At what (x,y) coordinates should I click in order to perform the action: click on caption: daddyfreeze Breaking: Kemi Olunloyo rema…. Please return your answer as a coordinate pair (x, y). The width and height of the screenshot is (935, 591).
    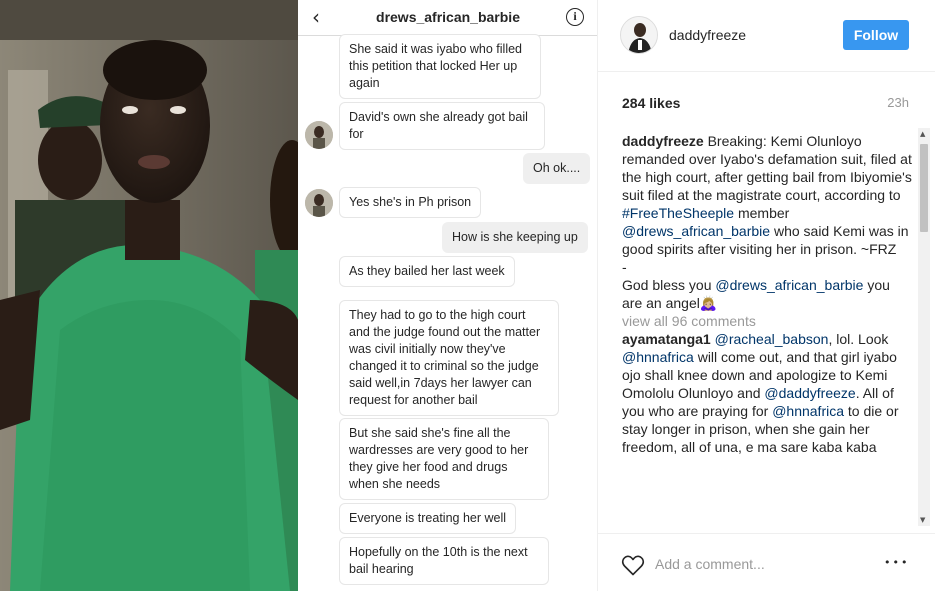
    Looking at the image, I should click on (767, 195).